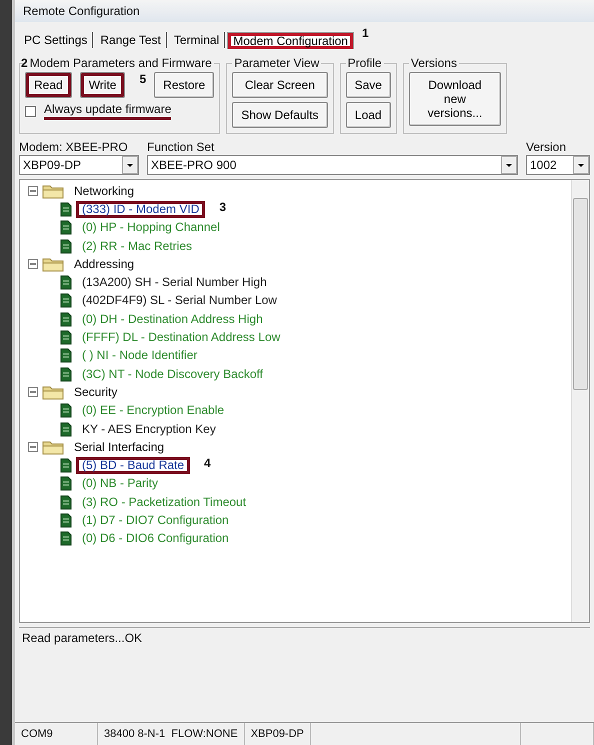 The height and width of the screenshot is (745, 594). What do you see at coordinates (332, 165) in the screenshot?
I see `dropdown: XBEE-PRO 900` at bounding box center [332, 165].